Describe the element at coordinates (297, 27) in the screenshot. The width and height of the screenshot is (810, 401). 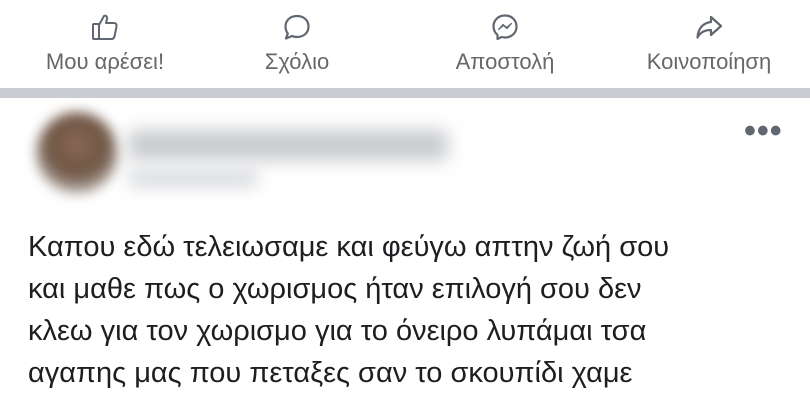
I see `comment-icon` at that location.